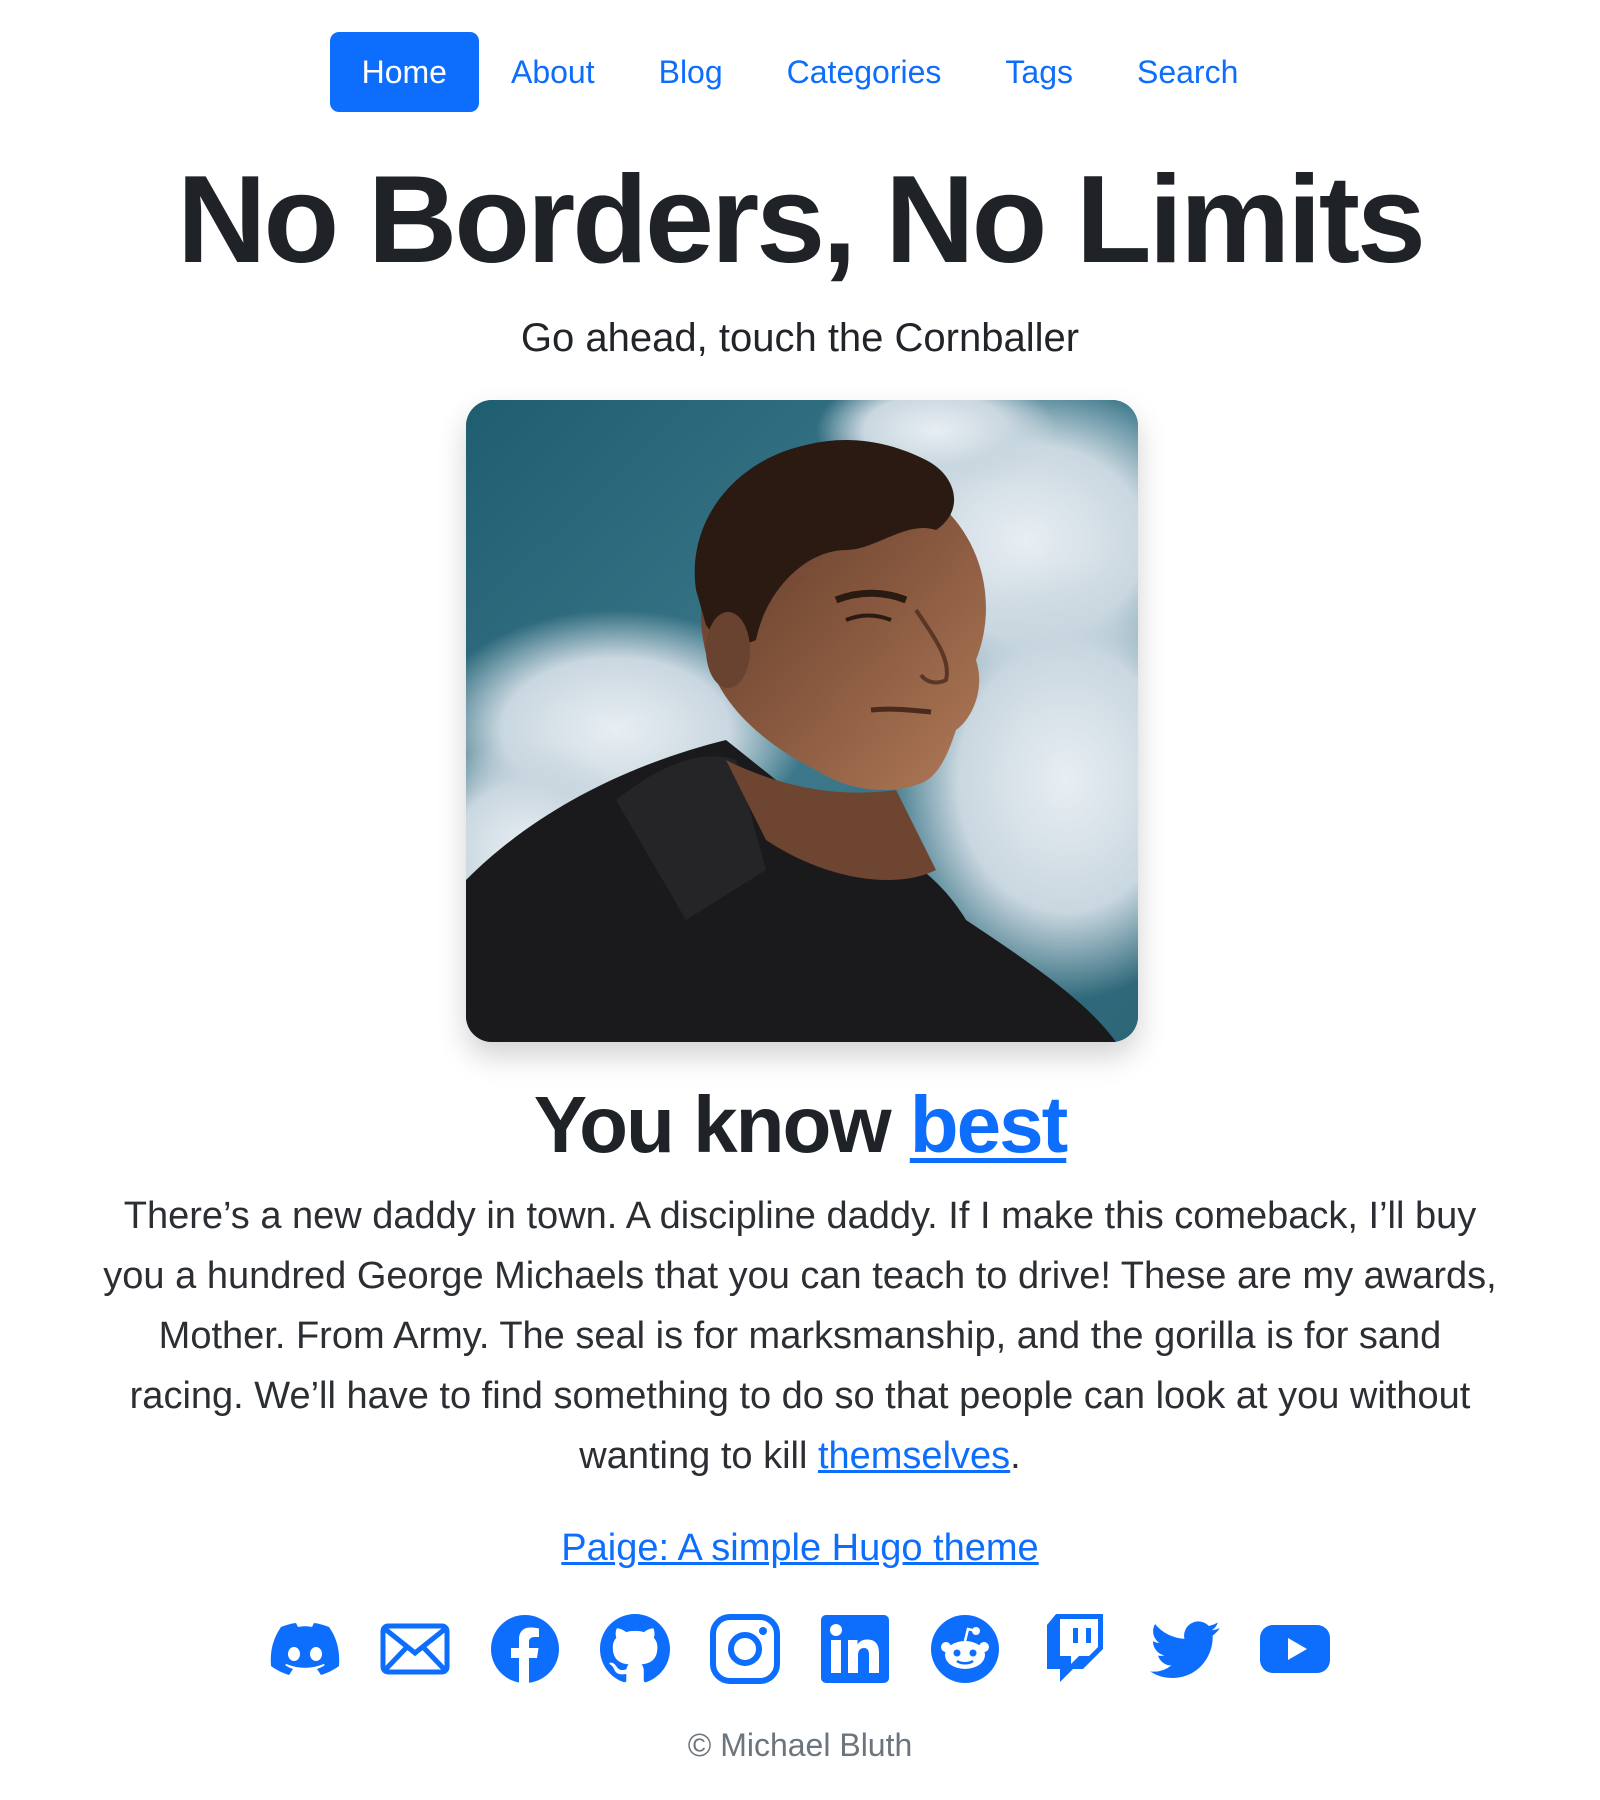 The height and width of the screenshot is (1800, 1600). What do you see at coordinates (691, 72) in the screenshot?
I see `nav-blog: Blog` at bounding box center [691, 72].